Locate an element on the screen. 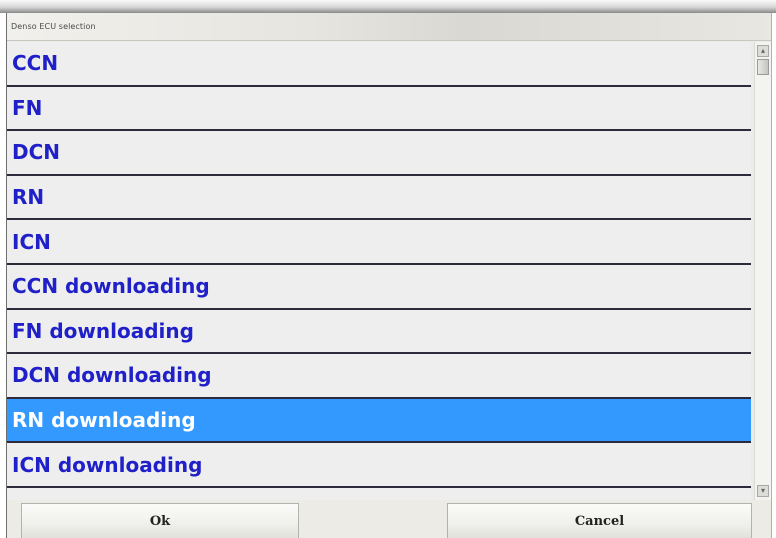 The width and height of the screenshot is (776, 538). list-item-fn-downloading: FN downloading is located at coordinates (379, 332).